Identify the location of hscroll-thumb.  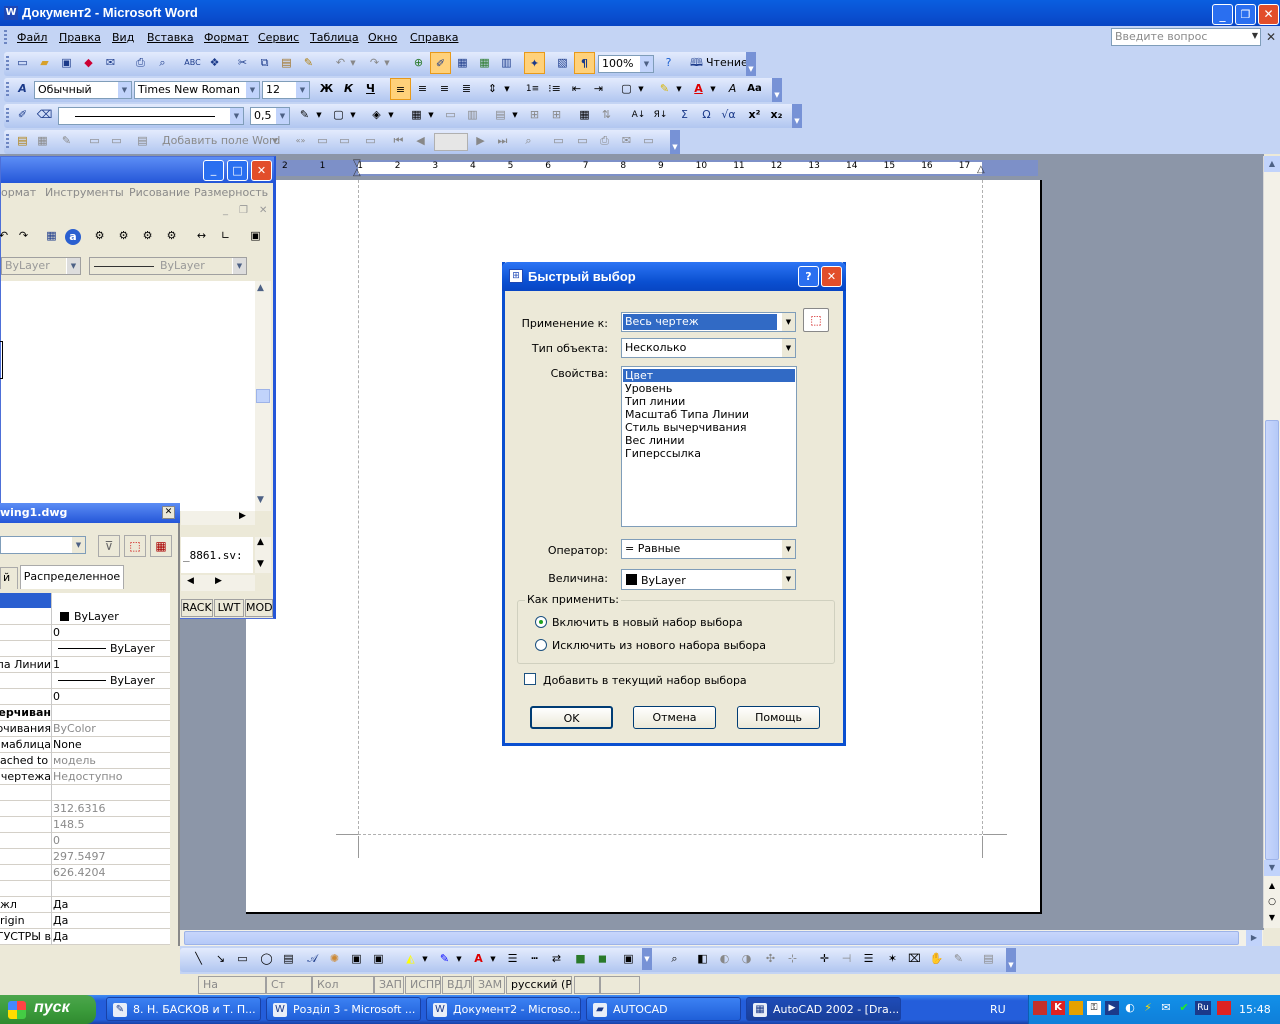
(711, 938).